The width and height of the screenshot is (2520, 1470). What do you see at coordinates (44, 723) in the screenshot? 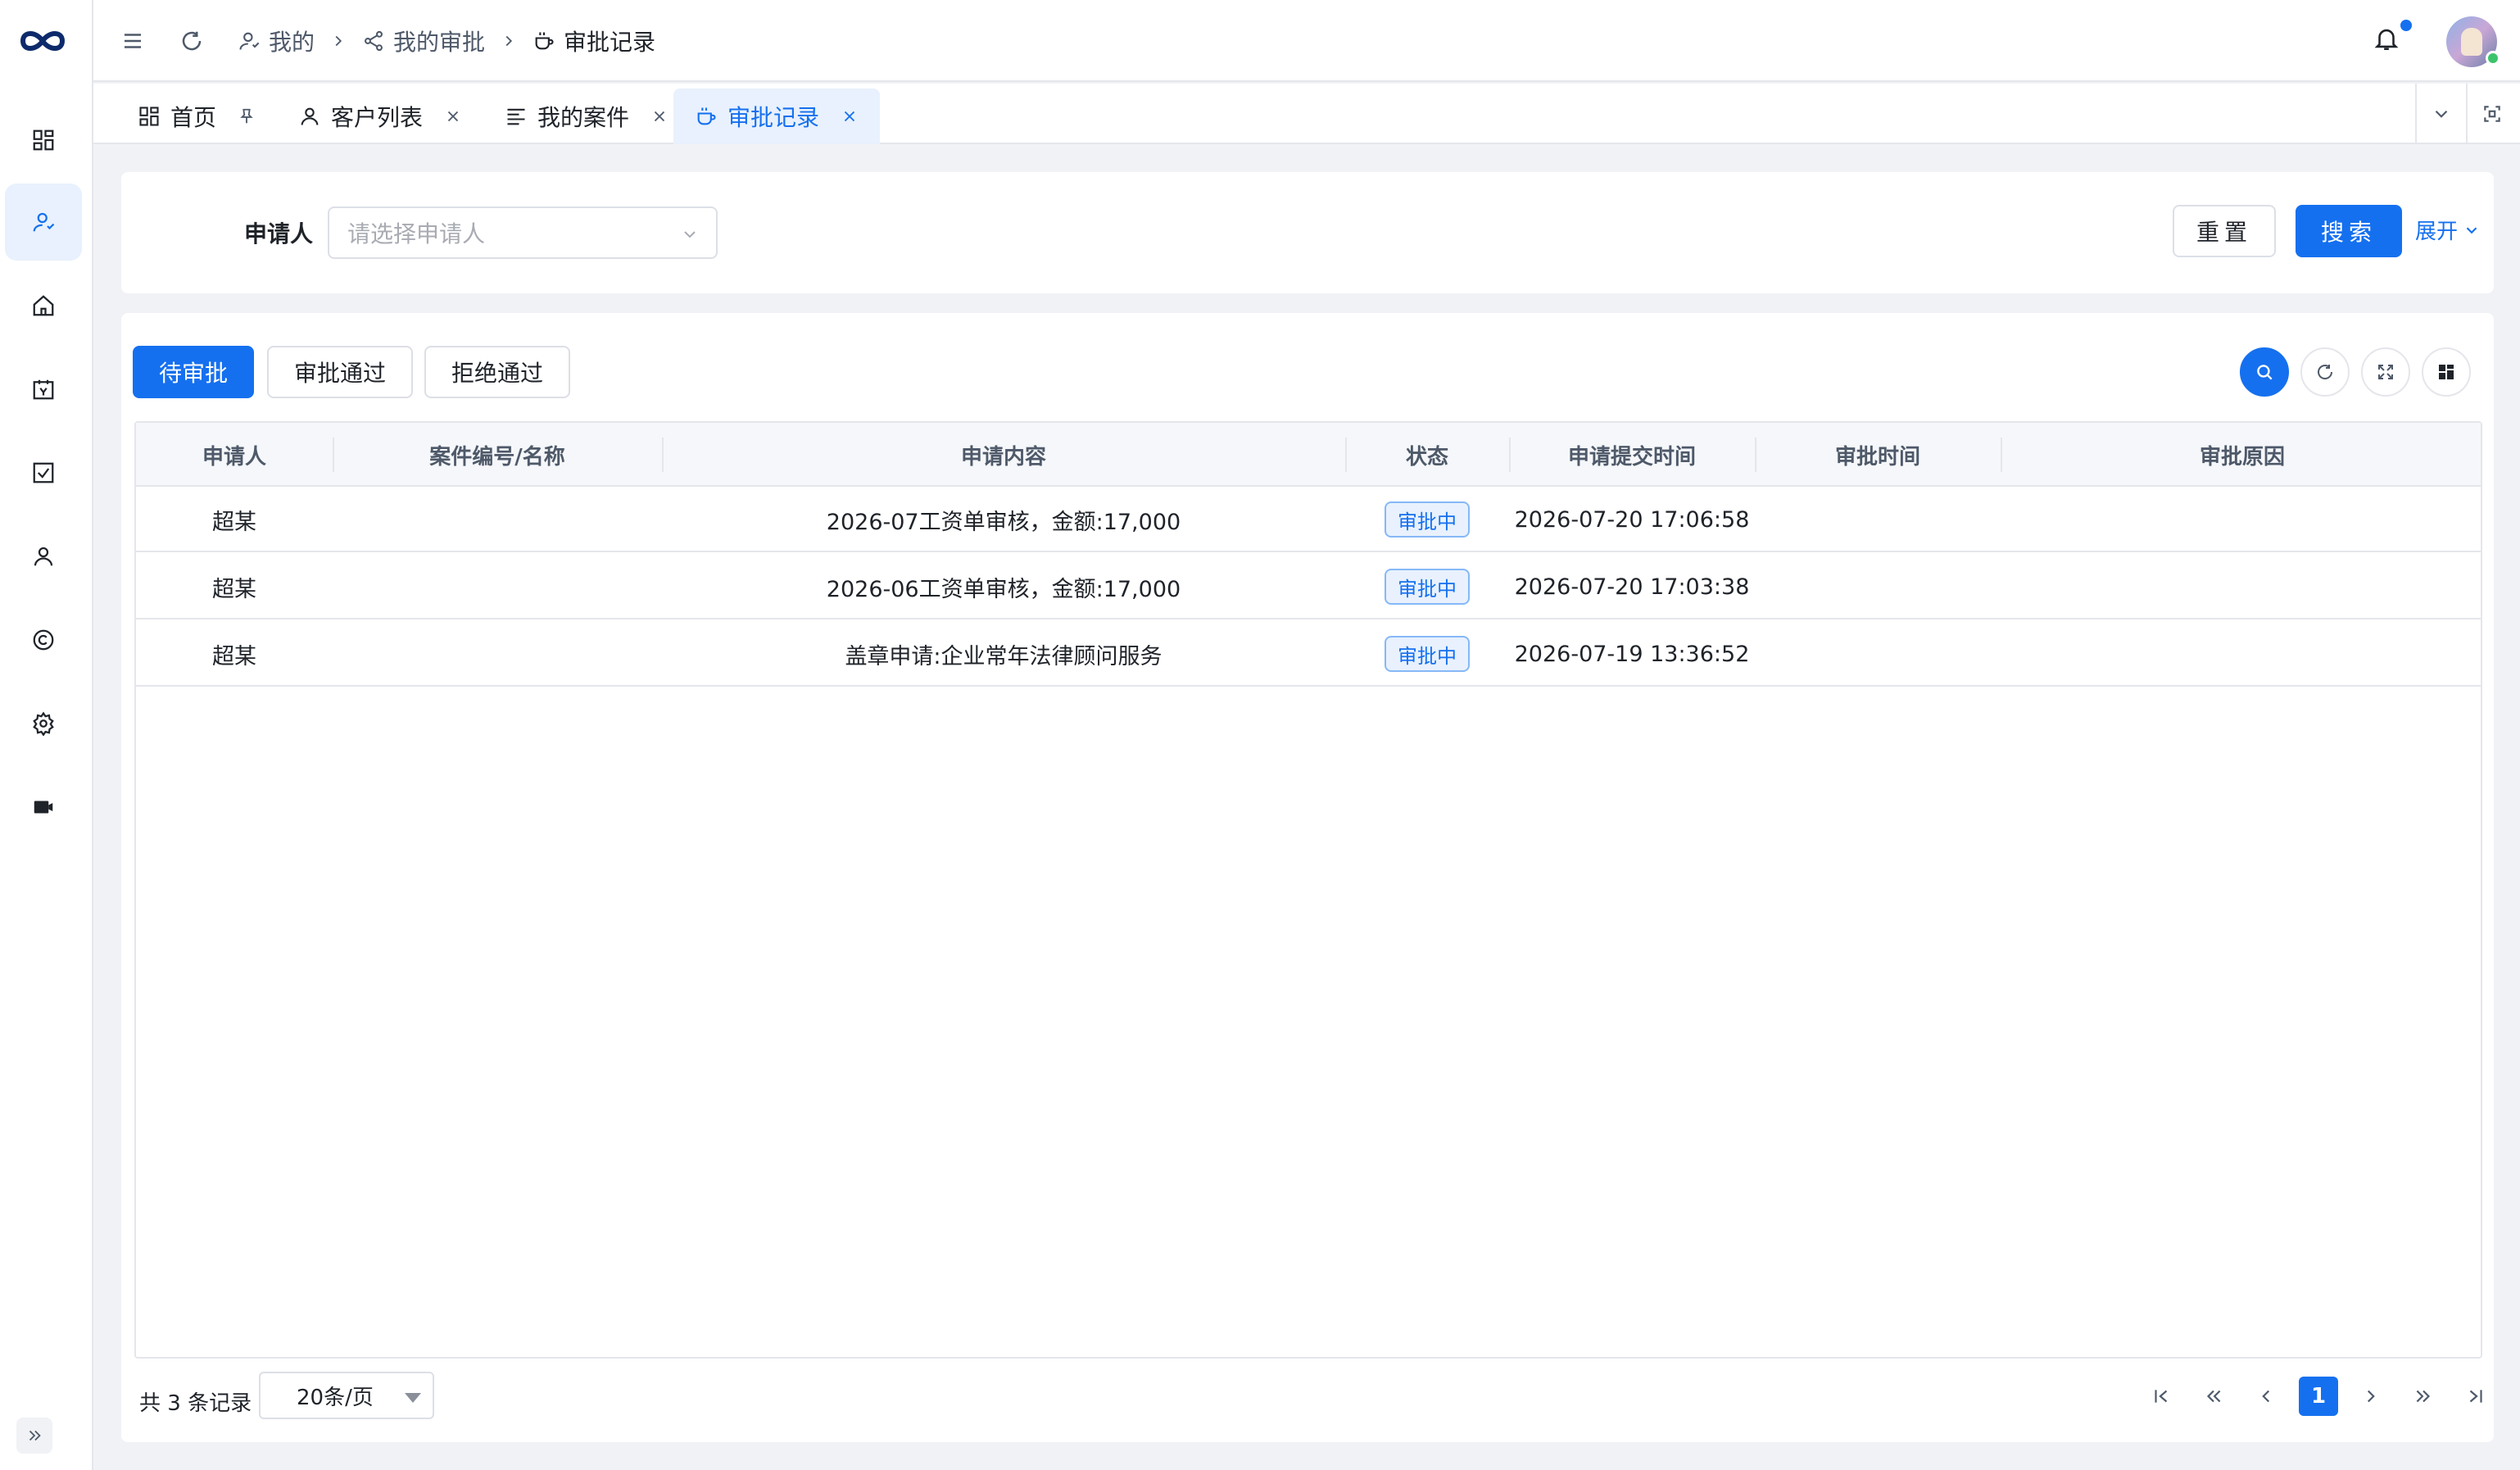
I see `sidebar-item-settings` at bounding box center [44, 723].